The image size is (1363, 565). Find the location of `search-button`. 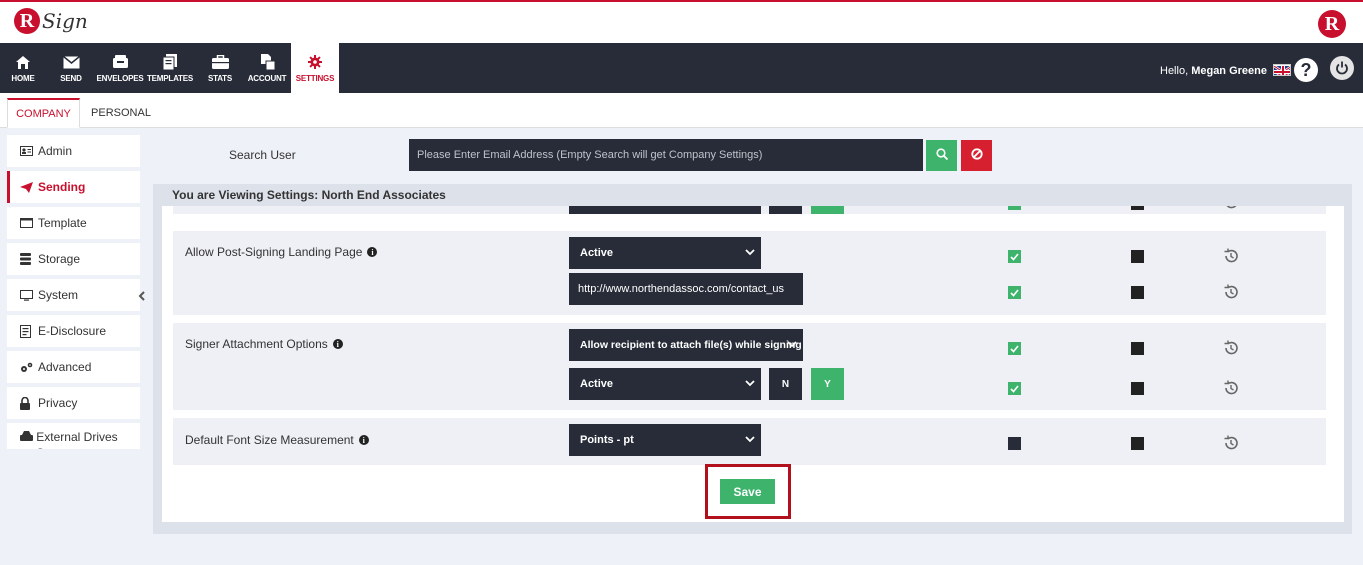

search-button is located at coordinates (941, 155).